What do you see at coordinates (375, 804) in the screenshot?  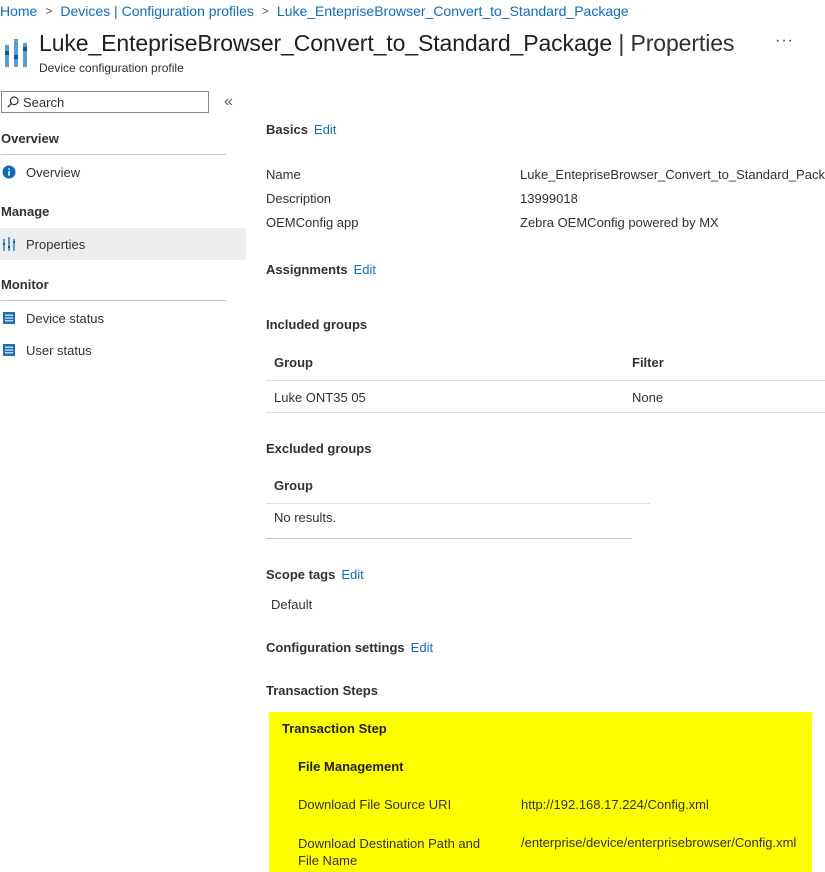 I see `download-source-uri-label: Download File Source URI` at bounding box center [375, 804].